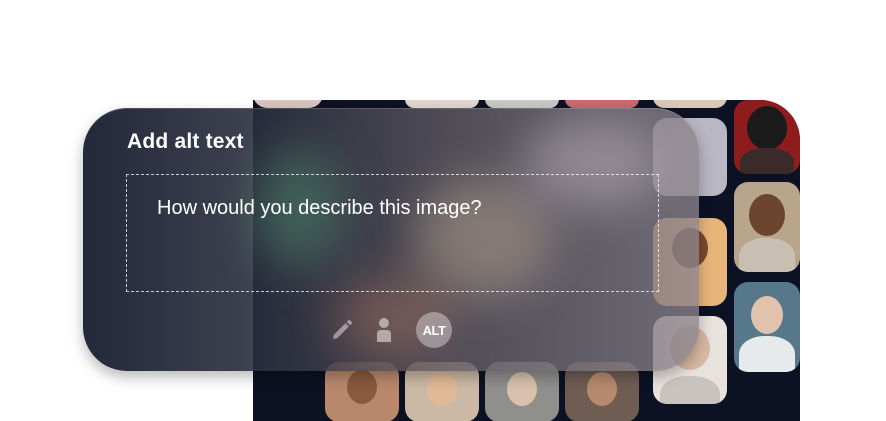 This screenshot has height=421, width=886. I want to click on edit-button, so click(342, 330).